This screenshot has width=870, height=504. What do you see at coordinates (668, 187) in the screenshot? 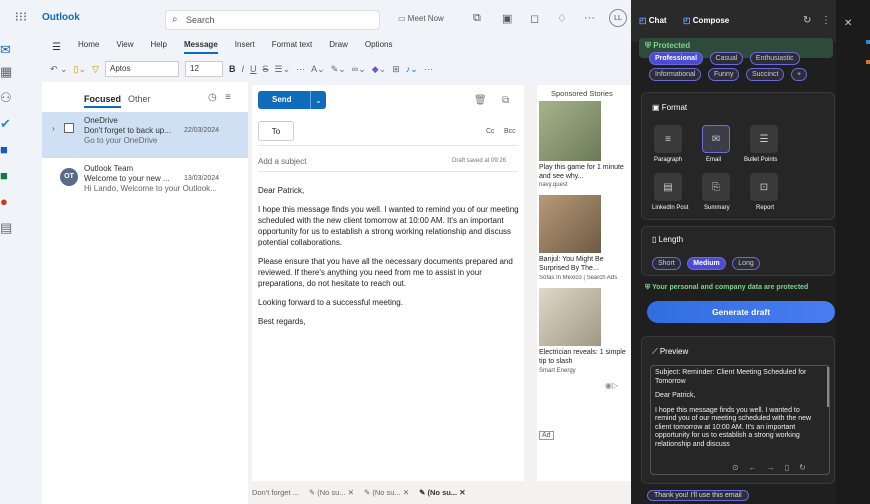
I see `linkedin-format-button: ▤` at bounding box center [668, 187].